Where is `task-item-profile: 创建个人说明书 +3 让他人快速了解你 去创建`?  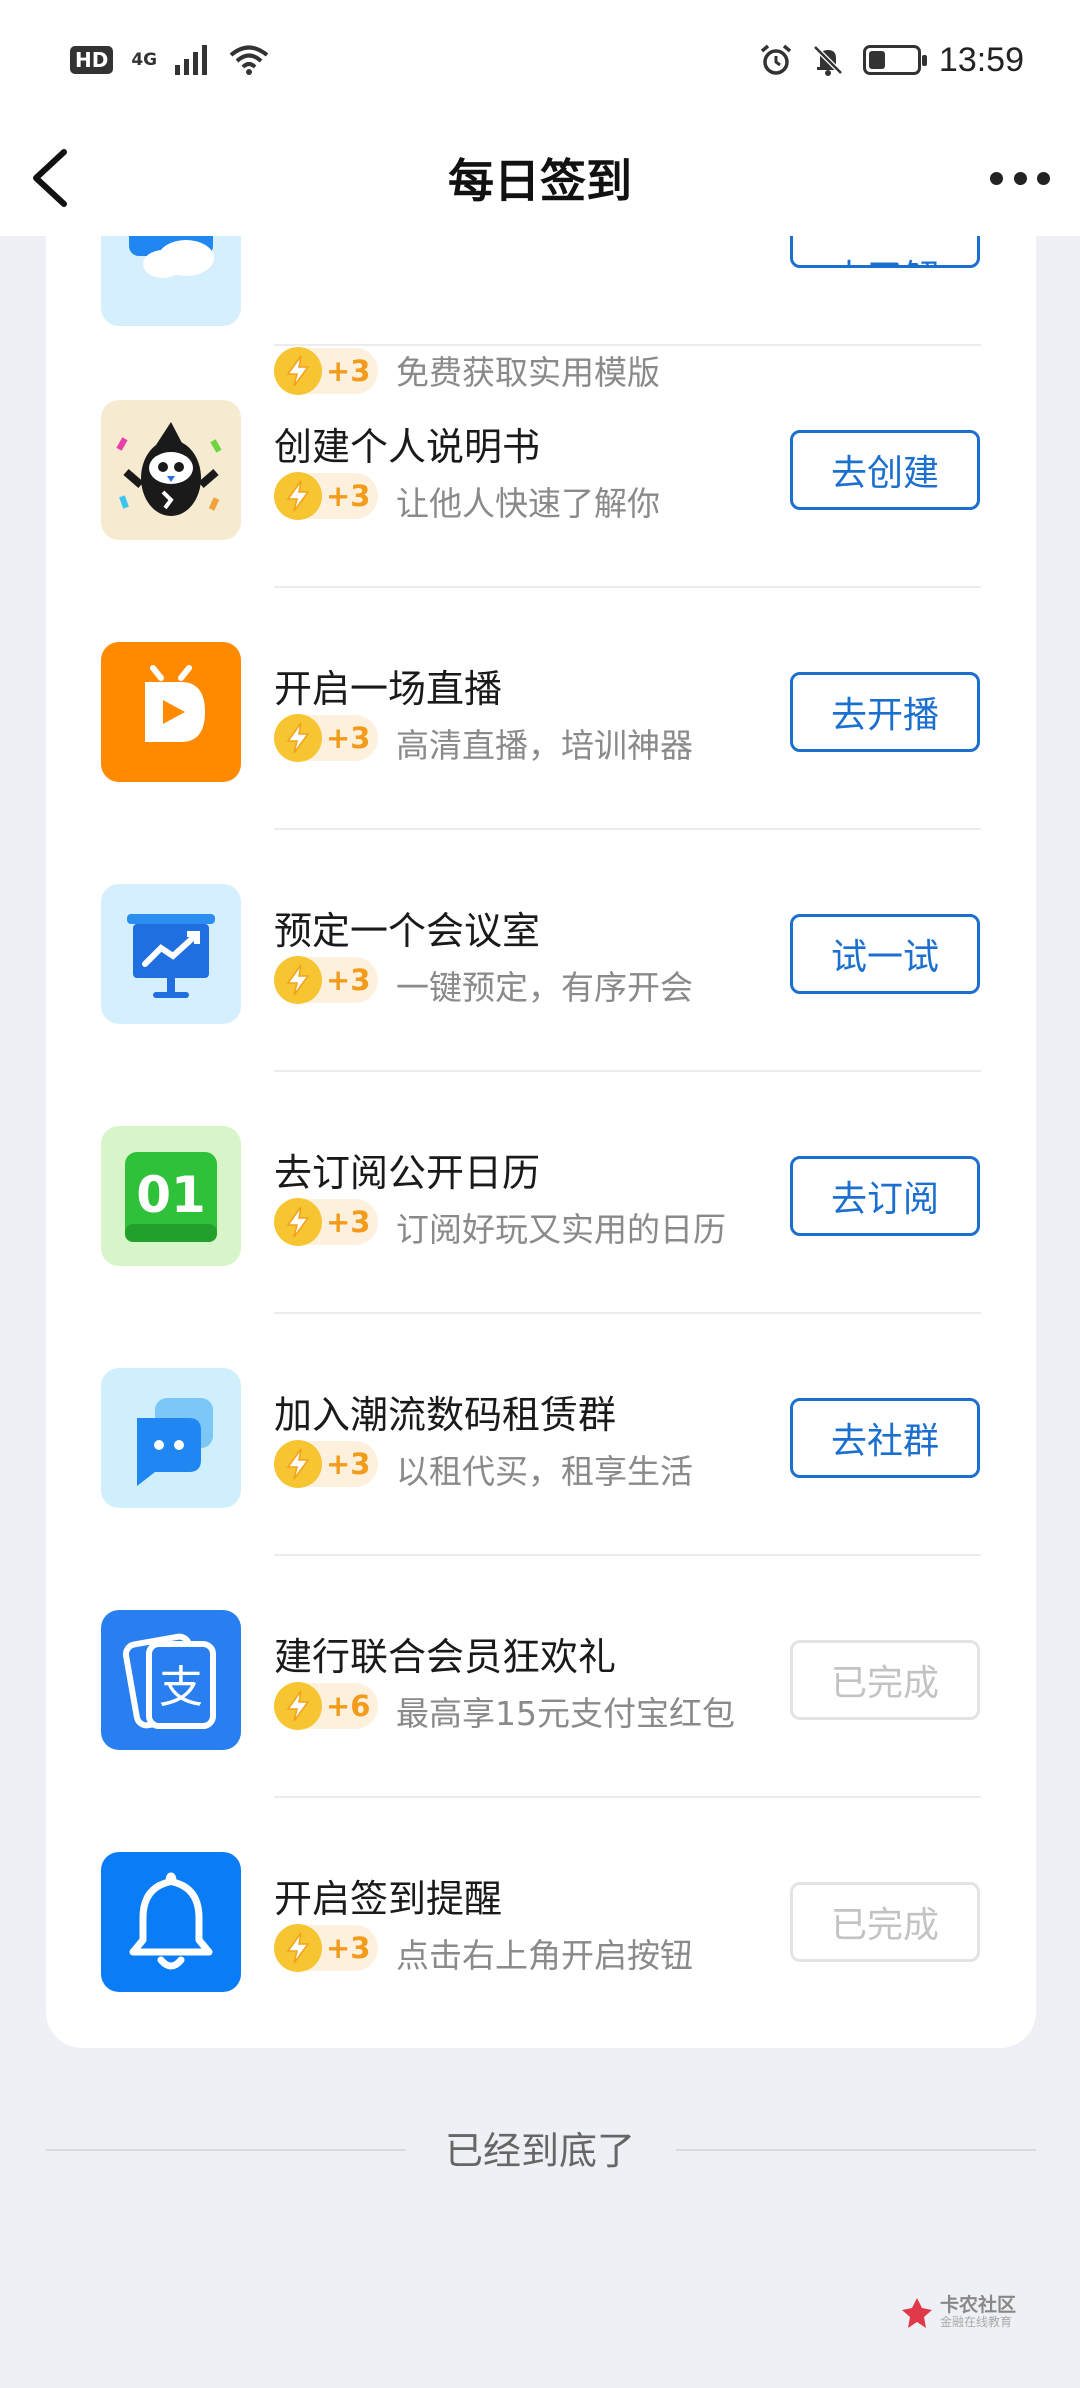 task-item-profile: 创建个人说明书 +3 让他人快速了解你 去创建 is located at coordinates (541, 465).